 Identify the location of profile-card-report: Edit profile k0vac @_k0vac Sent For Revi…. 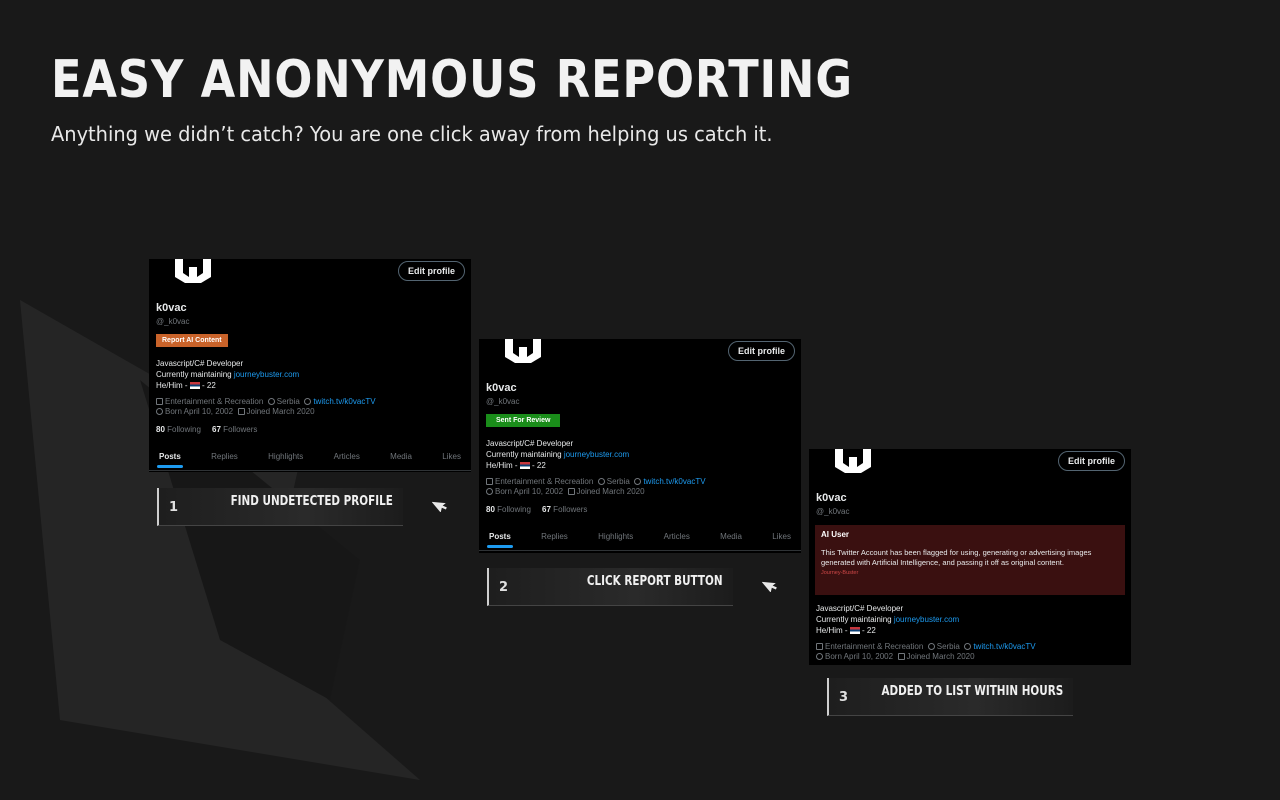
(640, 446).